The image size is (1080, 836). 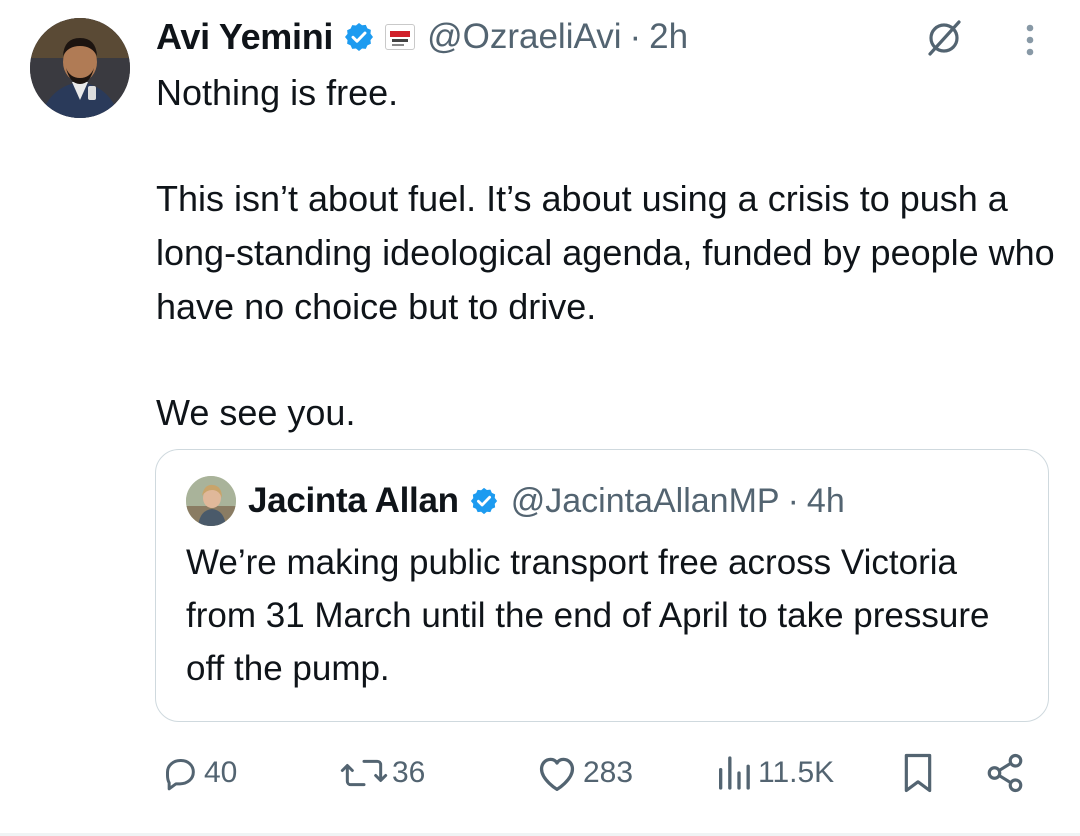 I want to click on grok-icon, so click(x=944, y=38).